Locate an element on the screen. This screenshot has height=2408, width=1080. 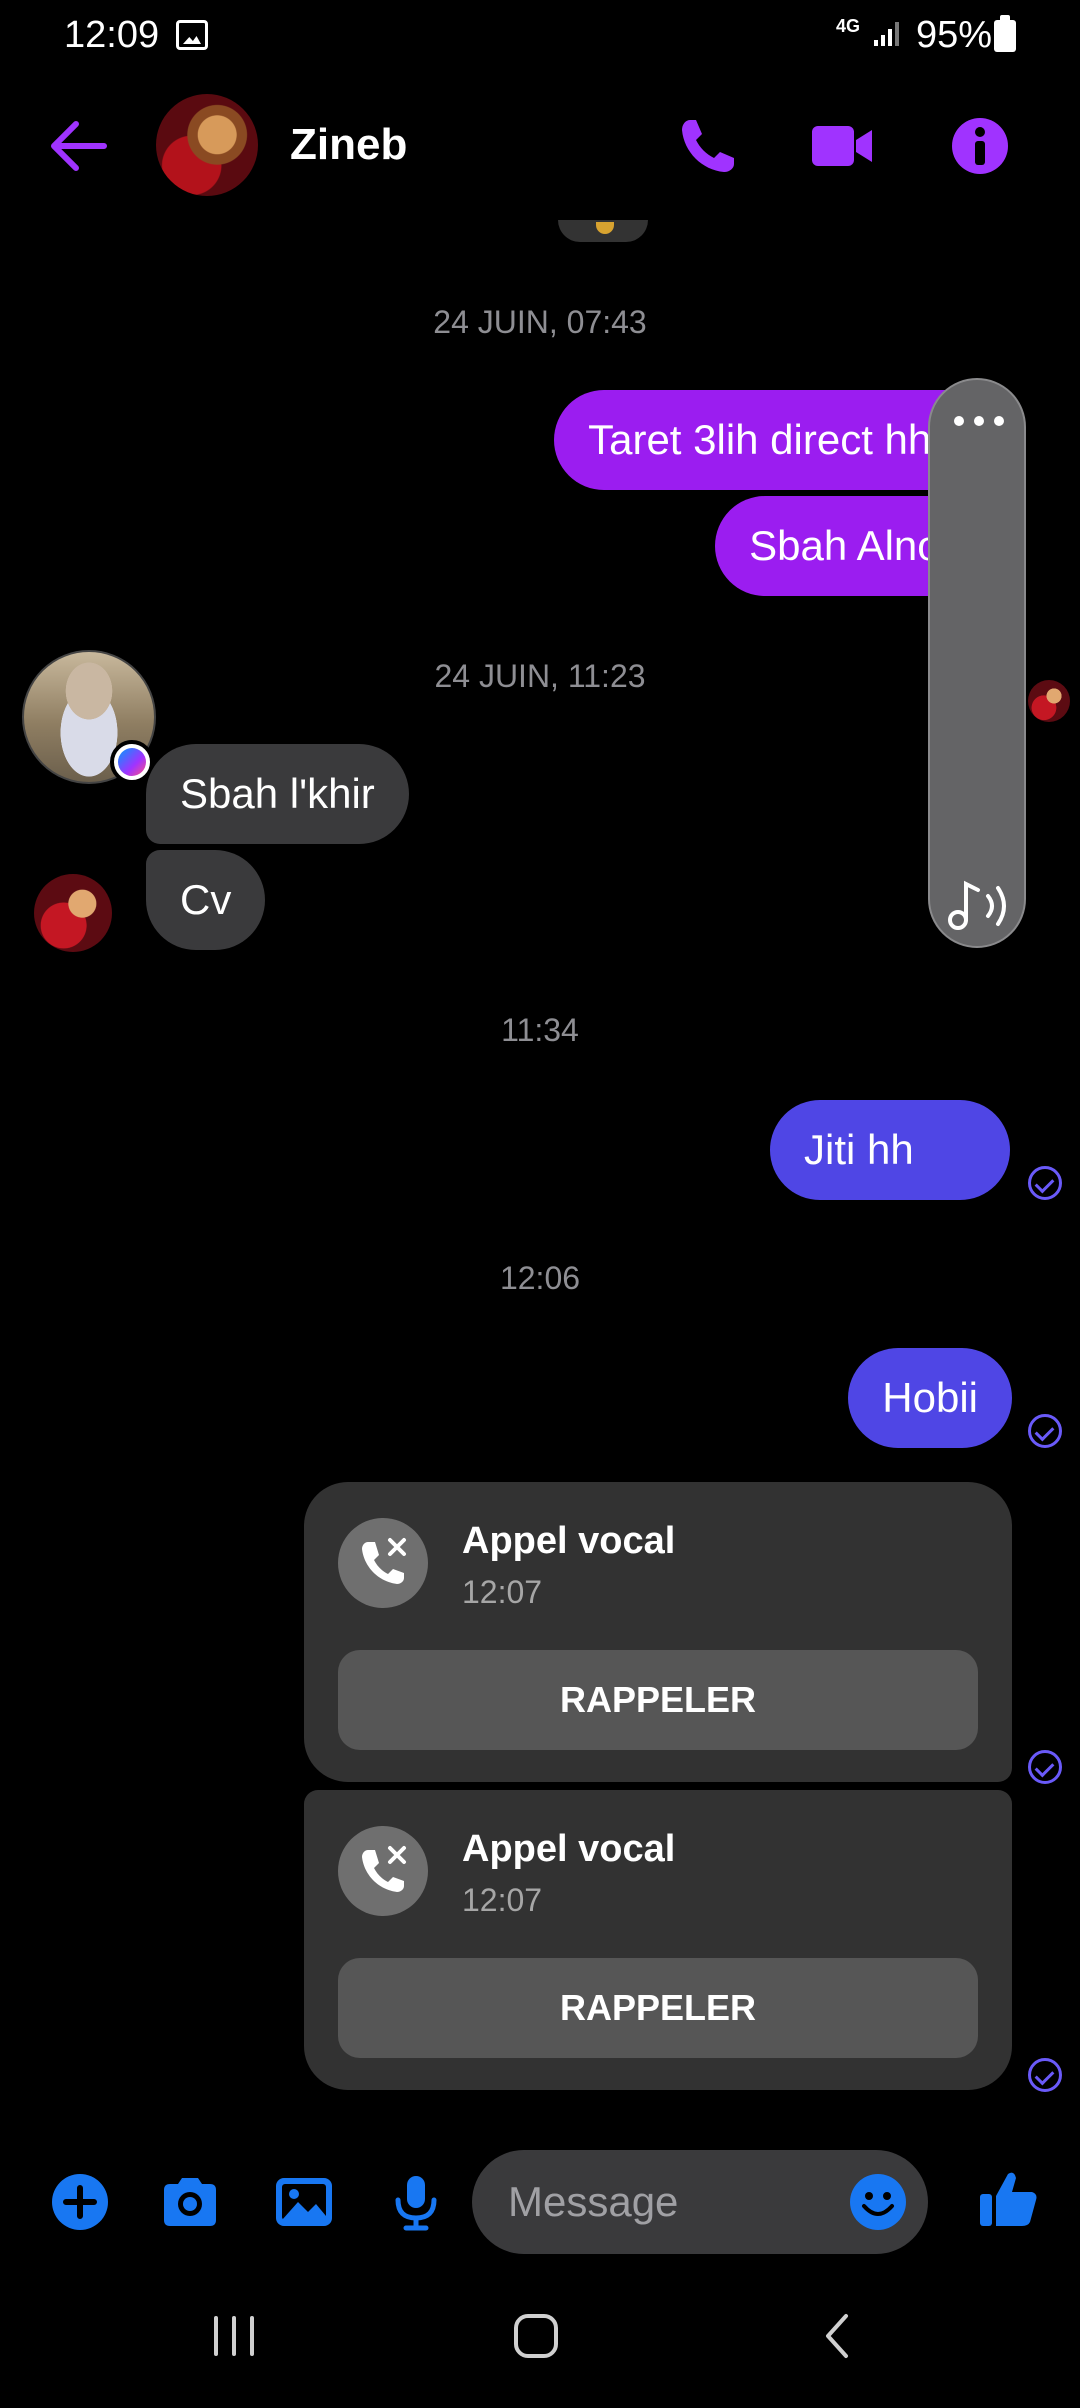
microphone-icon is located at coordinates (416, 2202).